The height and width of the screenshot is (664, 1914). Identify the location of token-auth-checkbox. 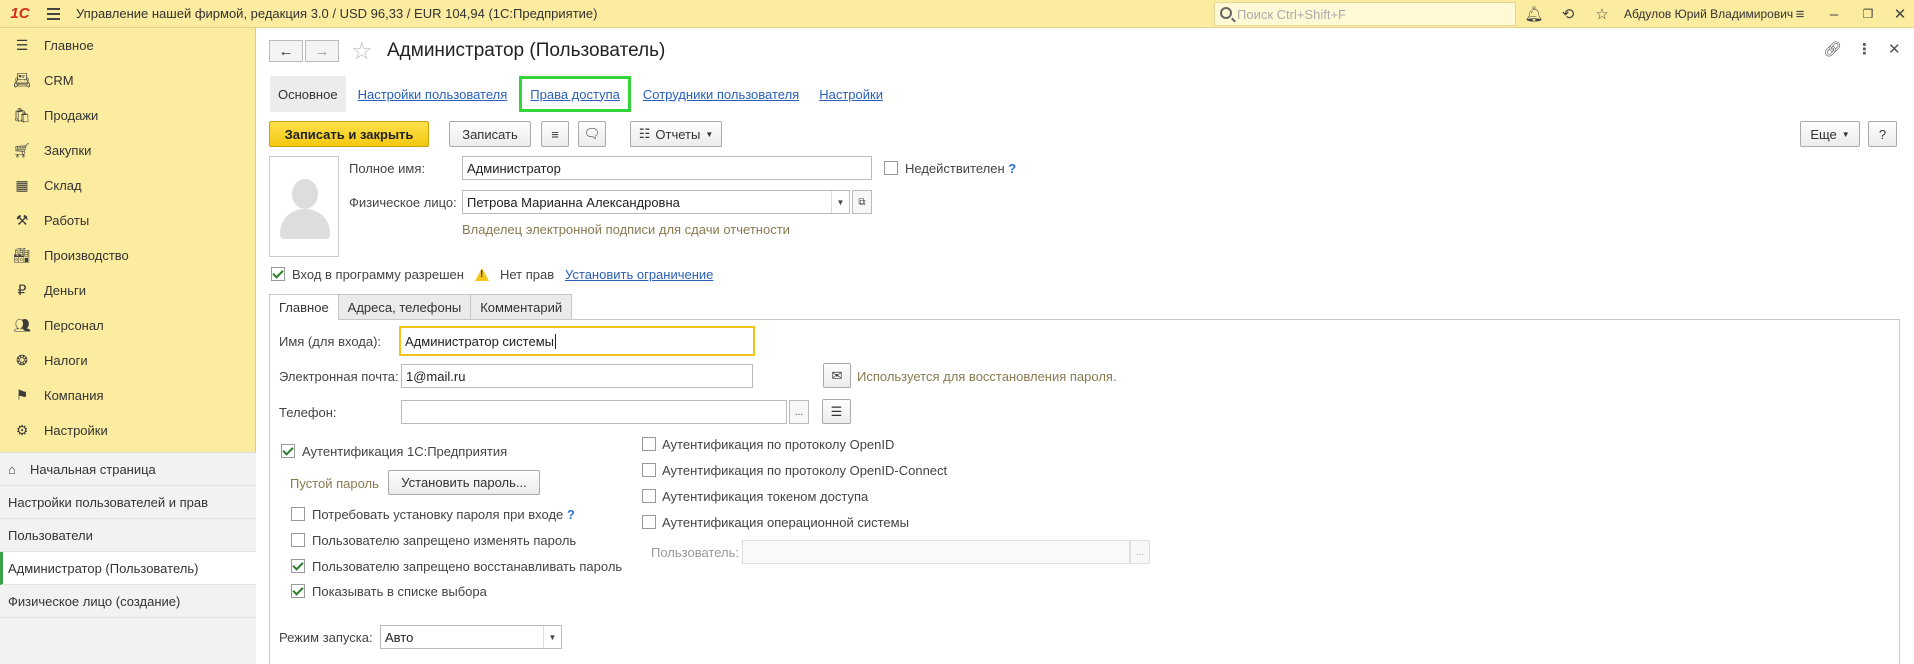
(649, 496).